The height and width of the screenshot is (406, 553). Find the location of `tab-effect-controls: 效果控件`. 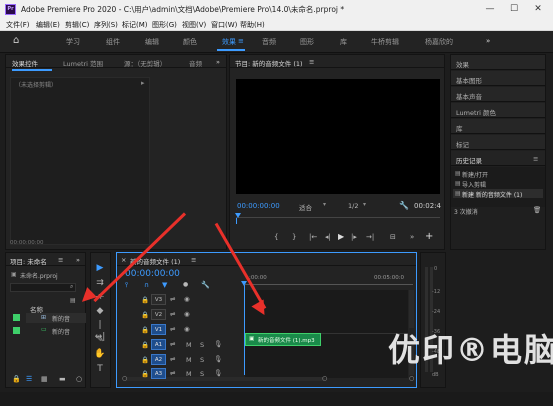

tab-effect-controls: 效果控件 is located at coordinates (25, 63).